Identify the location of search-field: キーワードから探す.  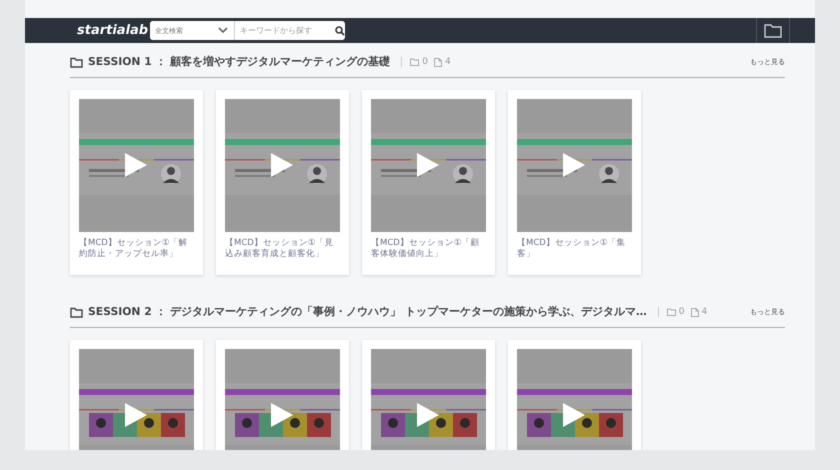
(283, 30).